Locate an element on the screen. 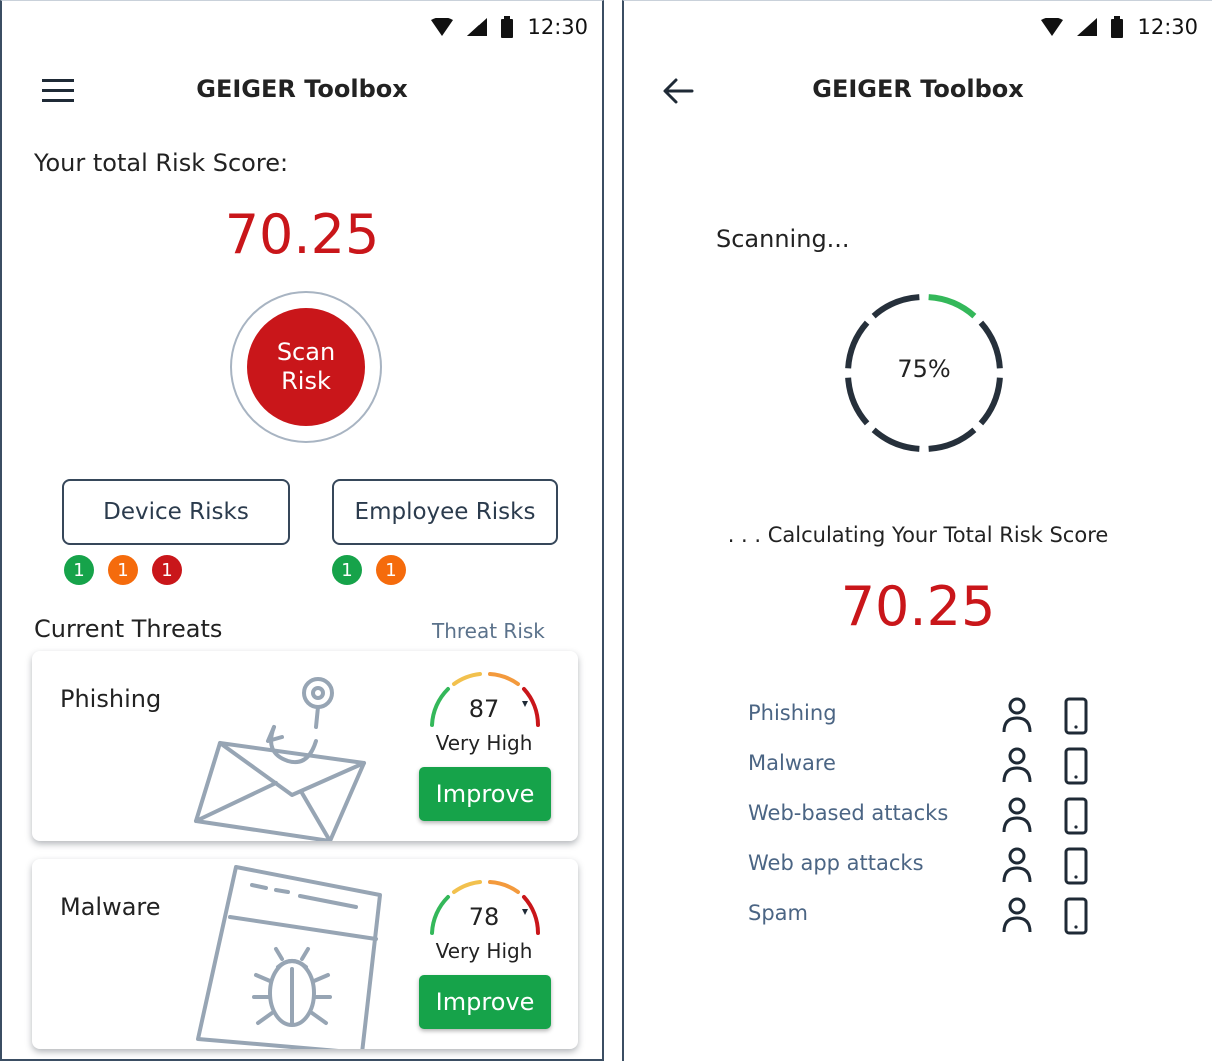  threat-card-malware: Malware 78 Very High Improve is located at coordinates (305, 954).